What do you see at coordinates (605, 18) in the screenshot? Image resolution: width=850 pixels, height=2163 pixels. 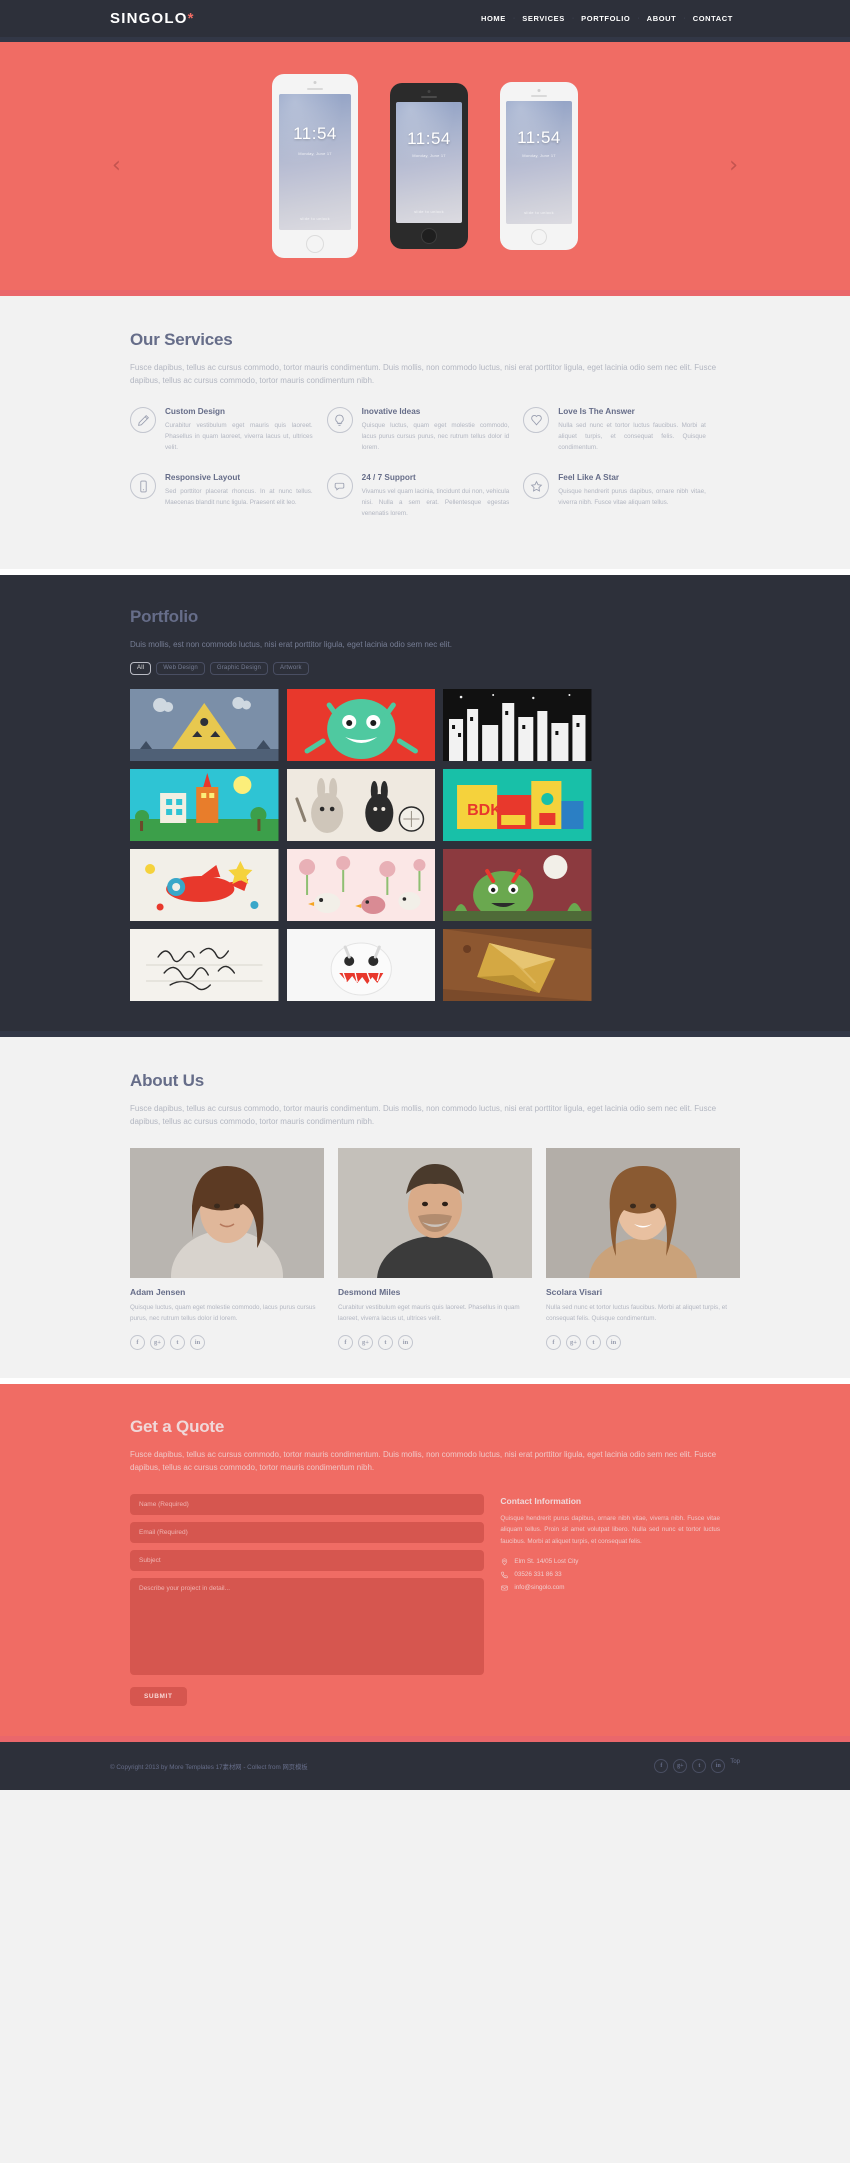 I see `nav-item-portfolio: PORTFOLIO` at bounding box center [605, 18].